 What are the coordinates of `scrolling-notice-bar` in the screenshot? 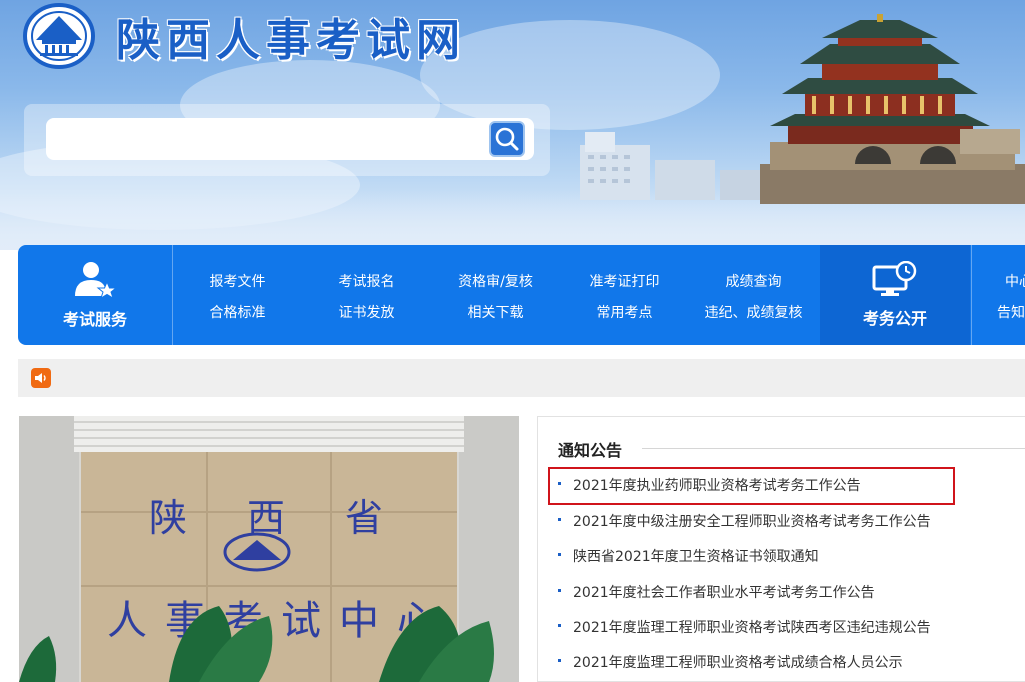 It's located at (521, 378).